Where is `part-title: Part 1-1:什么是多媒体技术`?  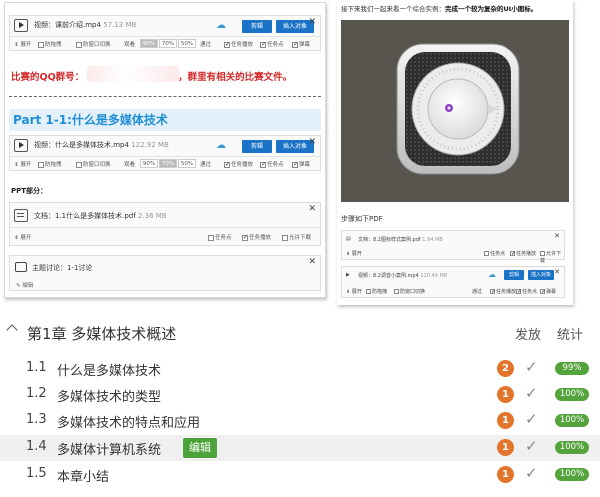
part-title: Part 1-1:什么是多媒体技术 is located at coordinates (90, 120).